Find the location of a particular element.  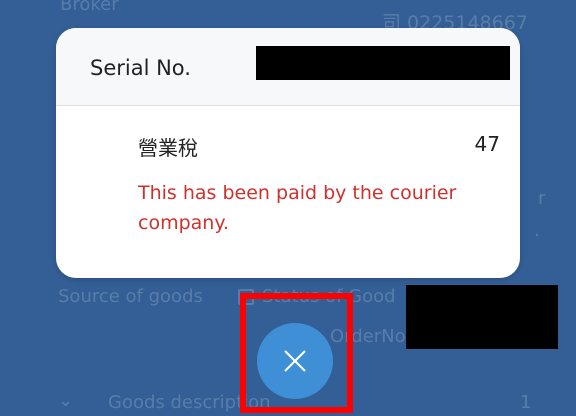

redaction-block is located at coordinates (482, 317).